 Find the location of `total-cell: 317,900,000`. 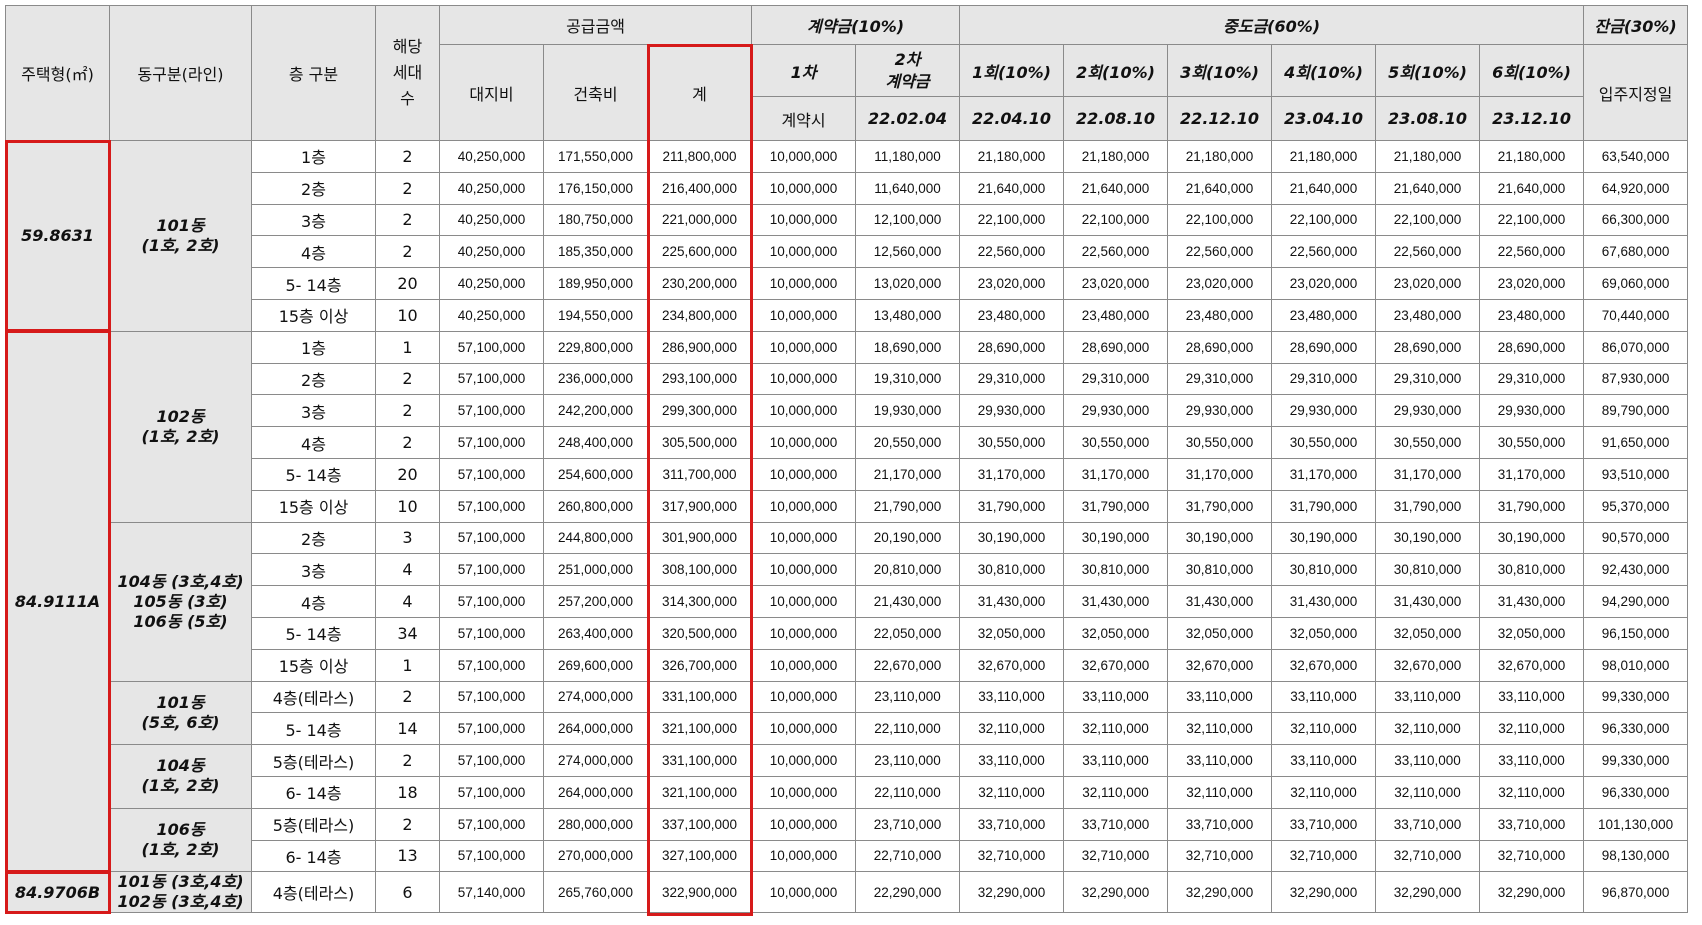

total-cell: 317,900,000 is located at coordinates (699, 506).